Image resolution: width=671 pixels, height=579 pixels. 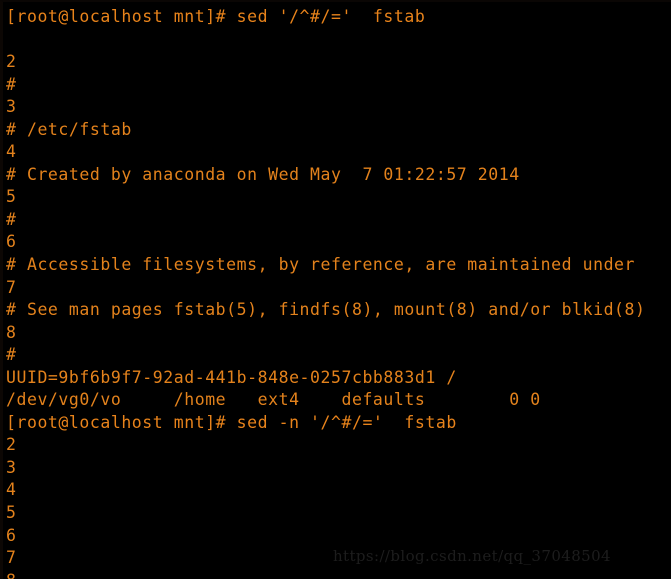 I want to click on terminal-line-output-11: 7, so click(x=11, y=287).